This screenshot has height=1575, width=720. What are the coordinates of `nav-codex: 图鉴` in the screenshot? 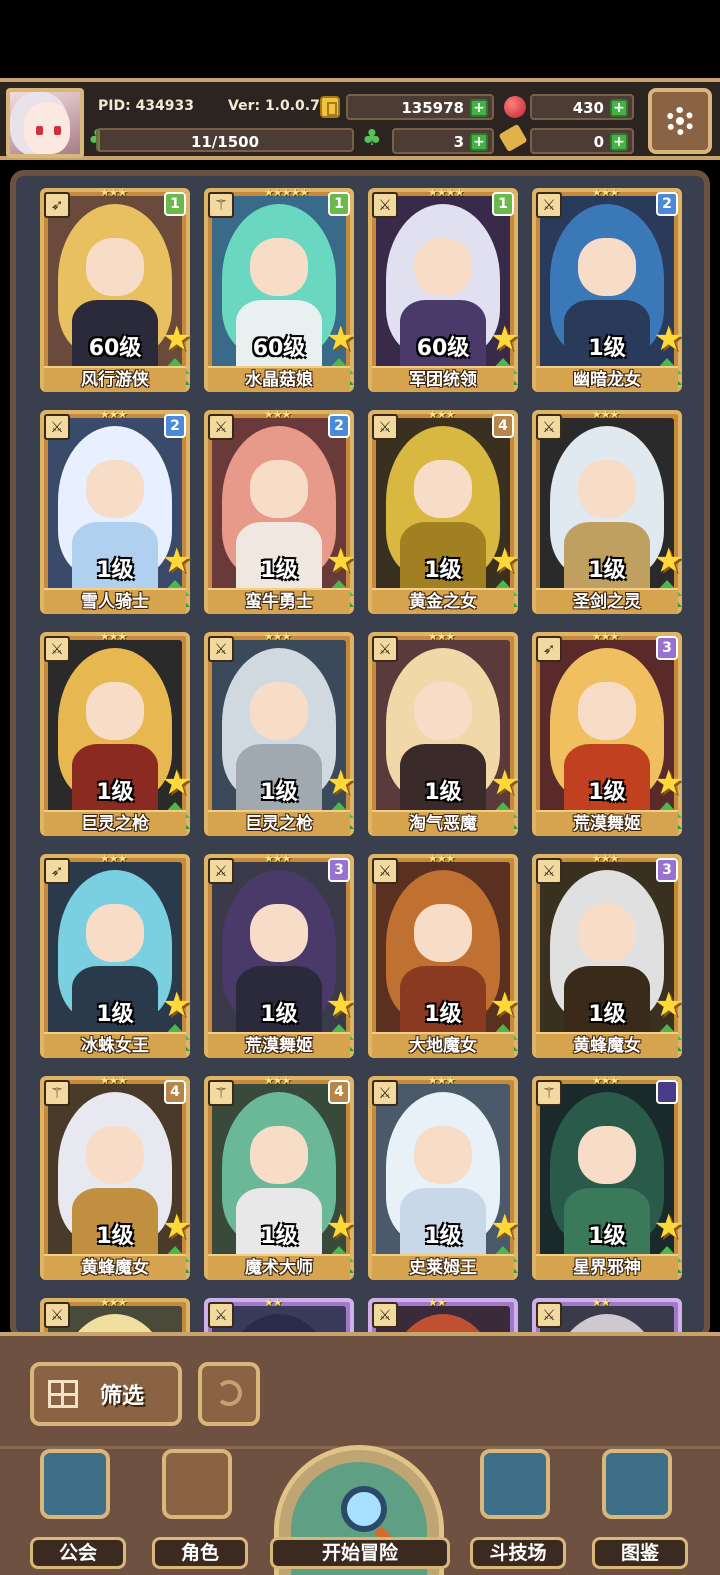 It's located at (640, 1509).